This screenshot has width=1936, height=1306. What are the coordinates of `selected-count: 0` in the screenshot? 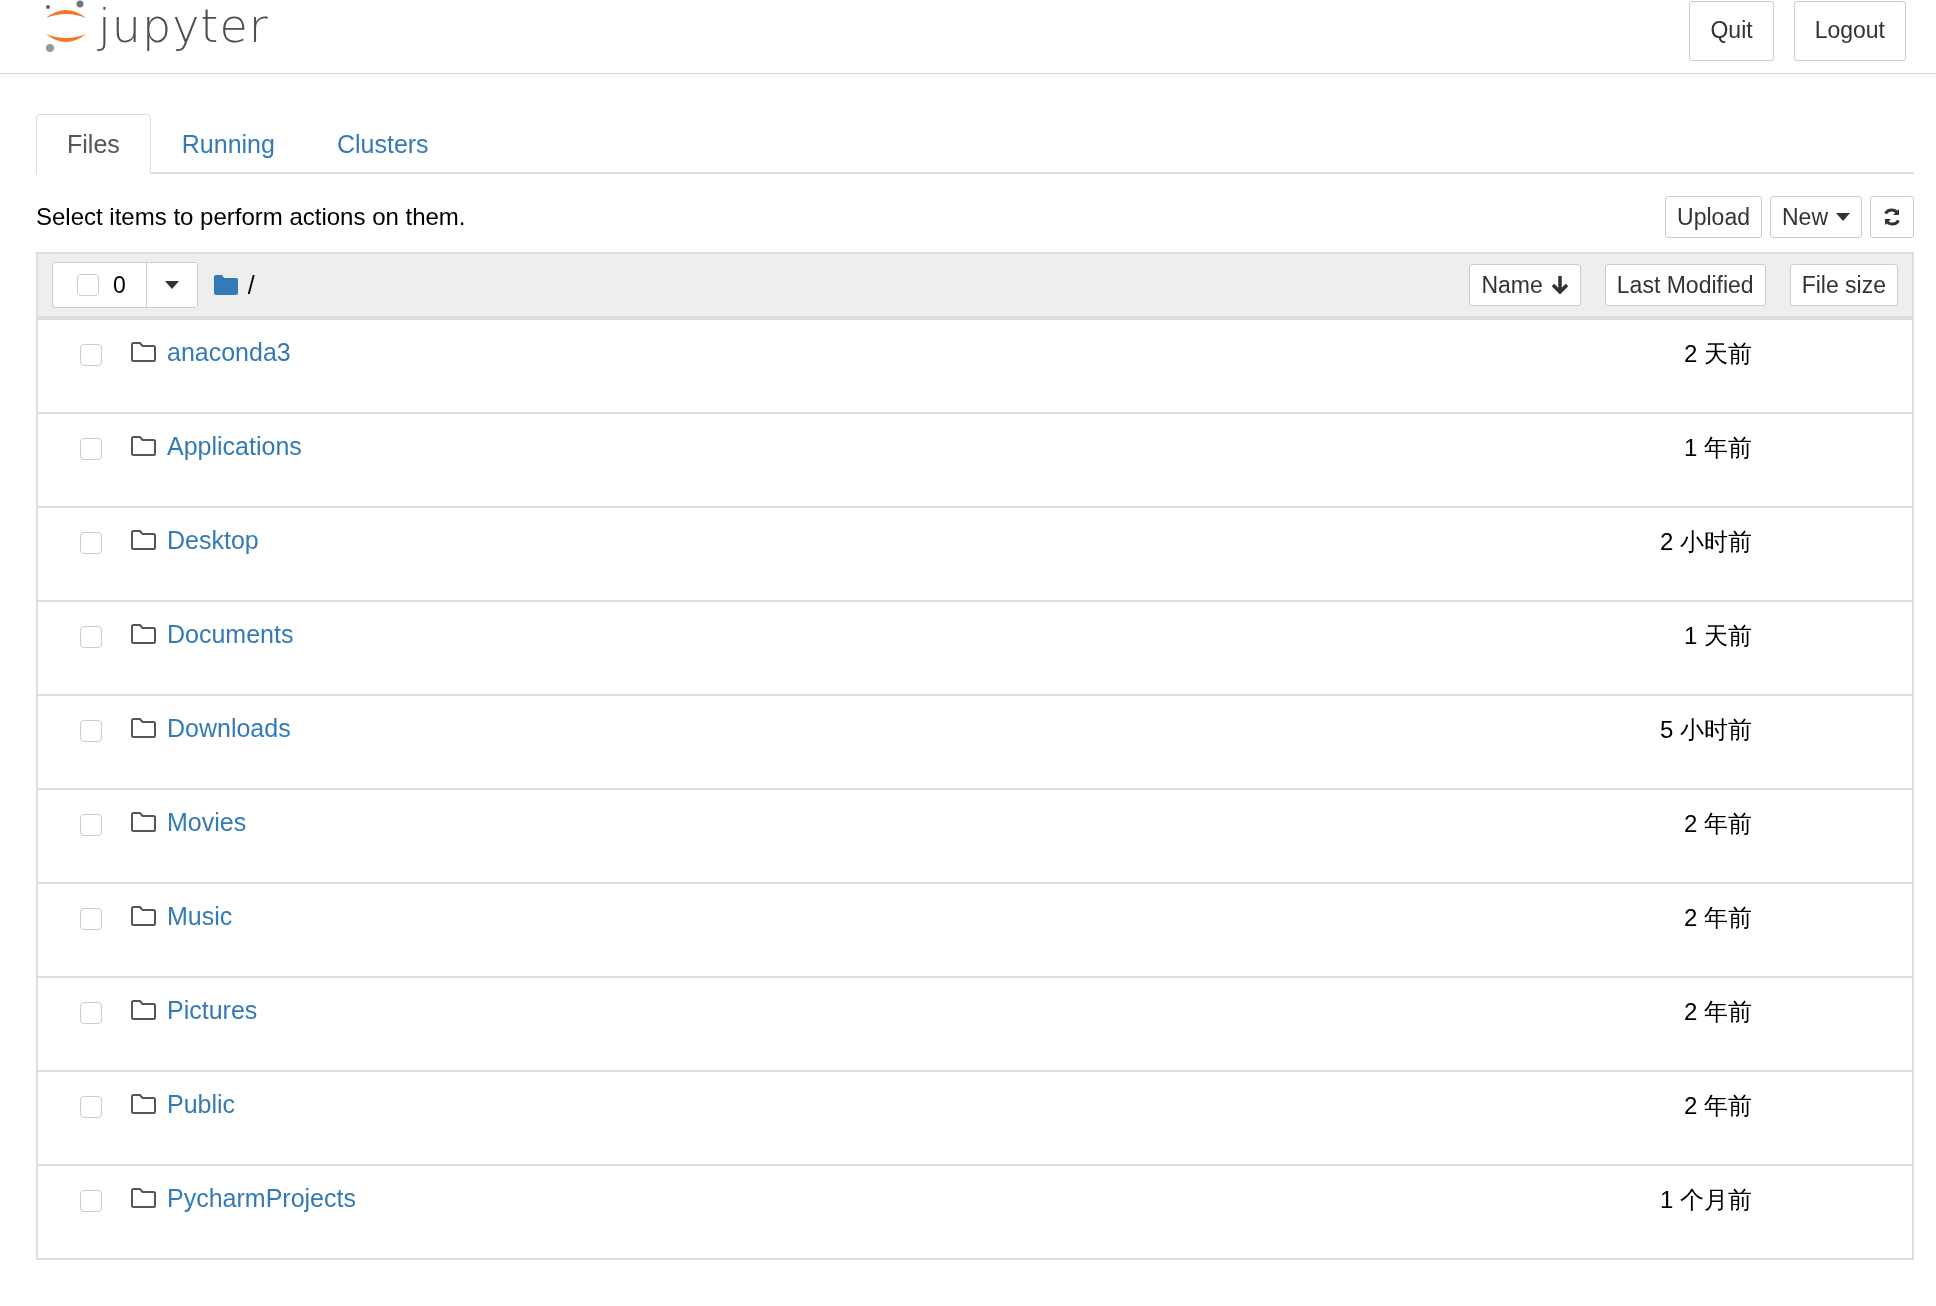 It's located at (119, 285).